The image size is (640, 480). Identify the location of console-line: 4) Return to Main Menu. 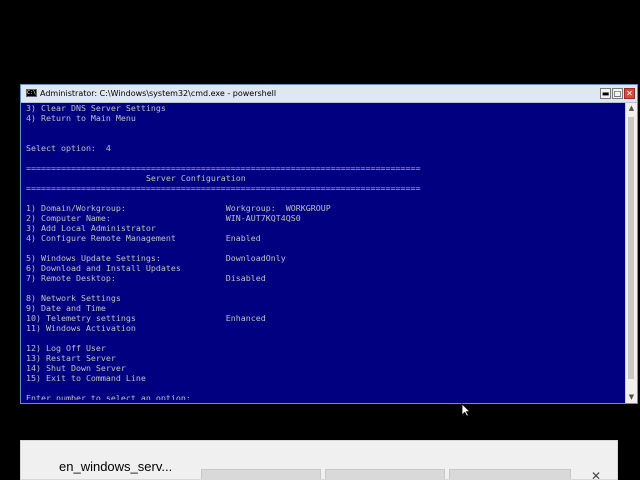
(81, 118).